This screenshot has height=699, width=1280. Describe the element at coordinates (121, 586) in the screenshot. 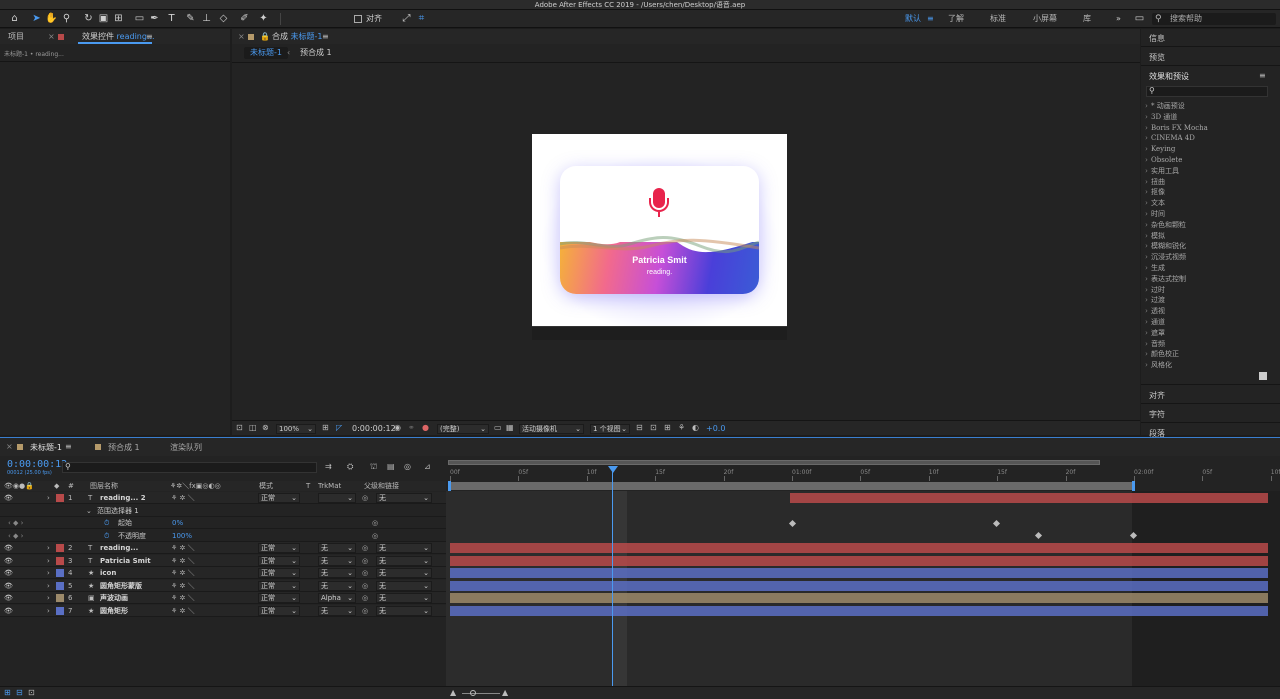

I see `layer-name: 圆角矩形蒙版` at that location.